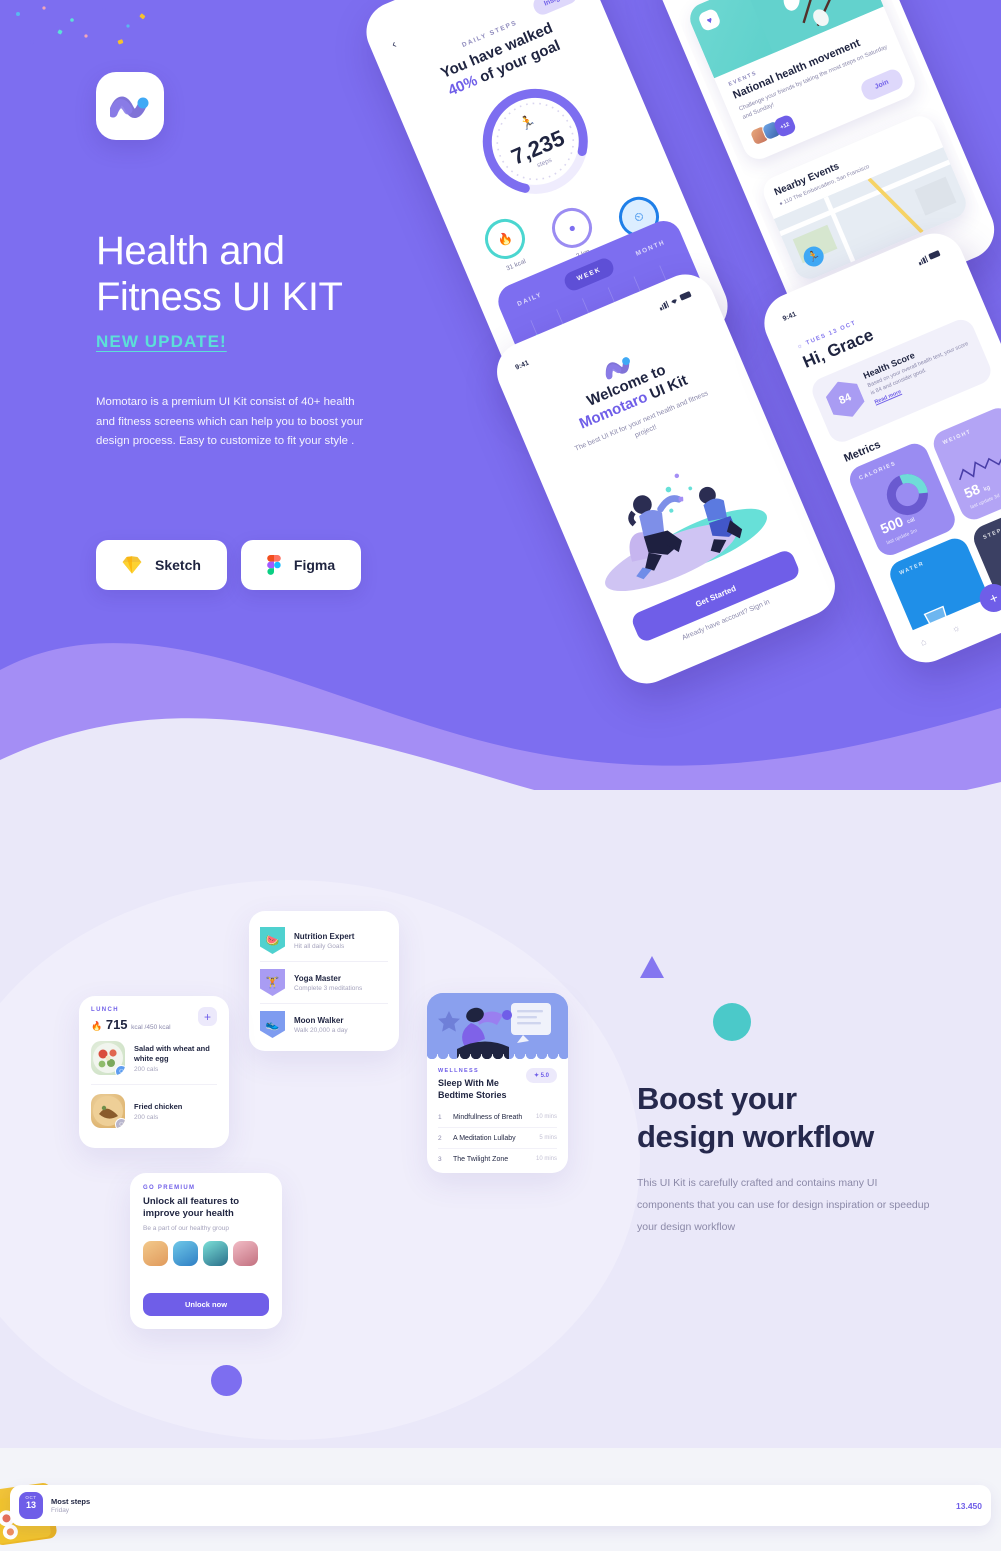 This screenshot has height=1551, width=1001. What do you see at coordinates (956, 628) in the screenshot?
I see `bell-icon: ☼` at bounding box center [956, 628].